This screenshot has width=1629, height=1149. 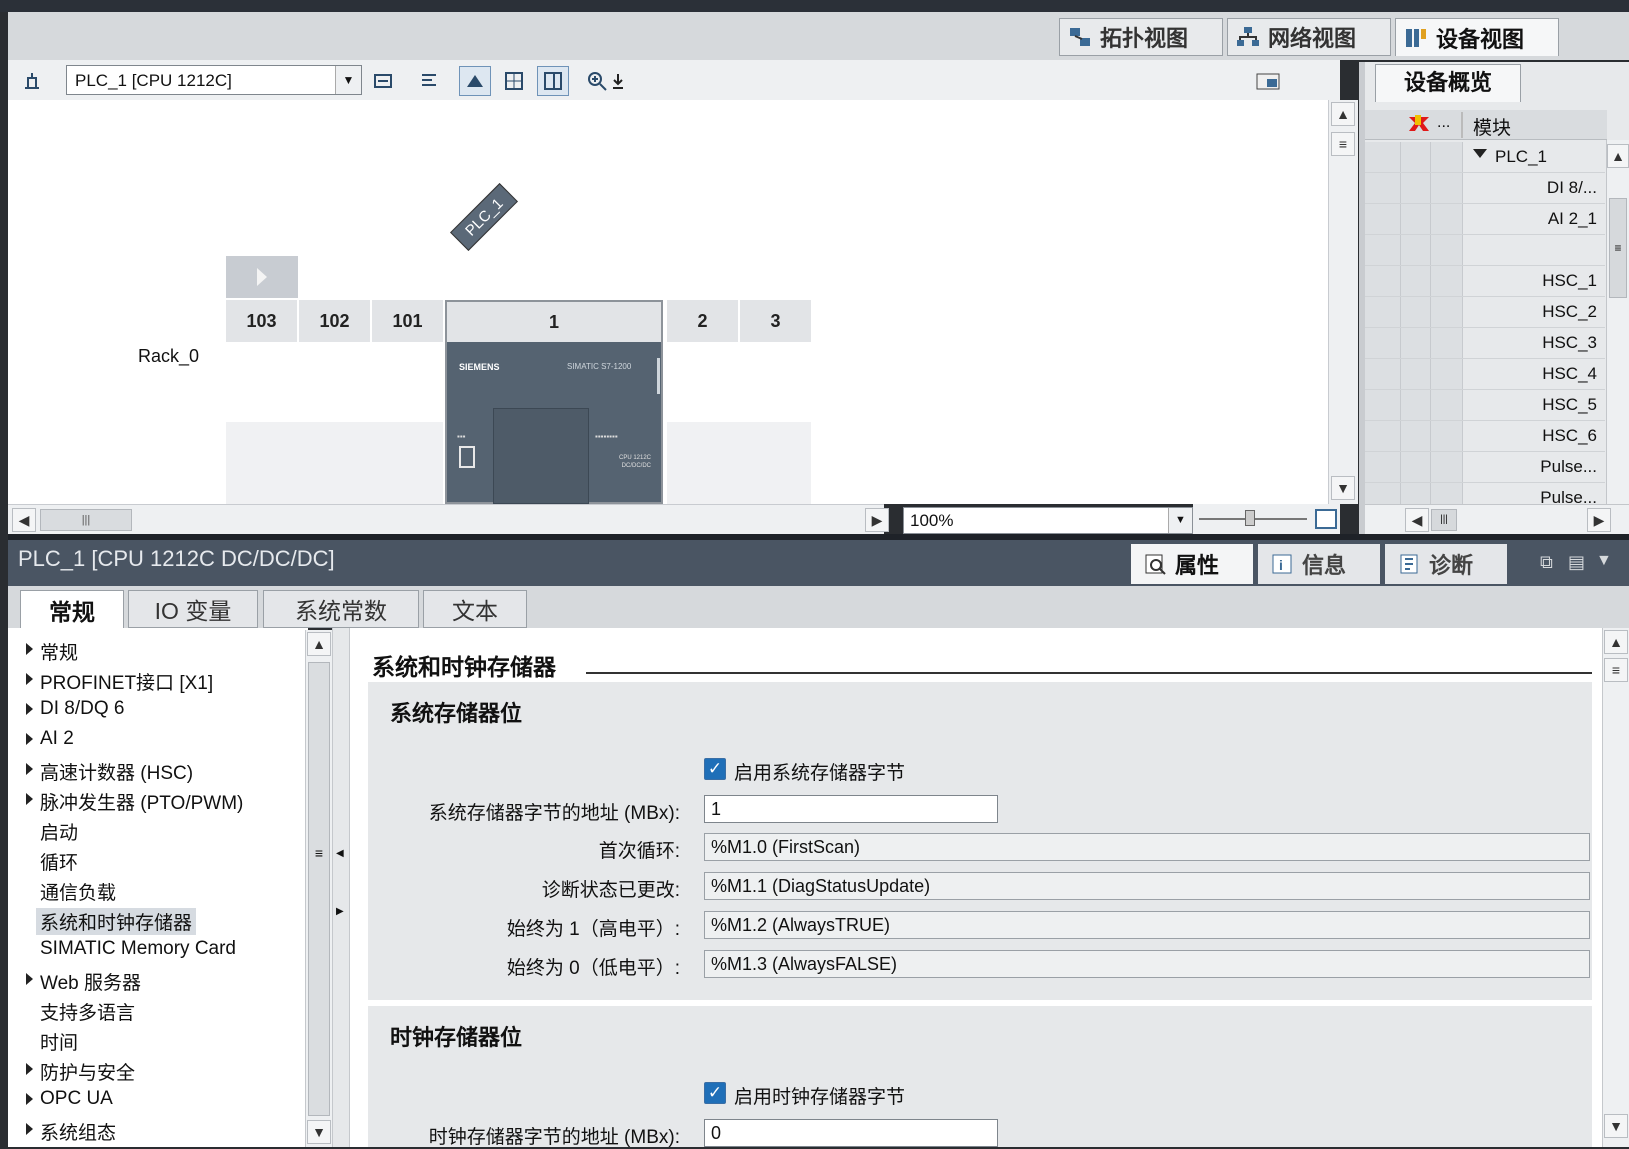 I want to click on overview-row: HSC_5, so click(x=1485, y=405).